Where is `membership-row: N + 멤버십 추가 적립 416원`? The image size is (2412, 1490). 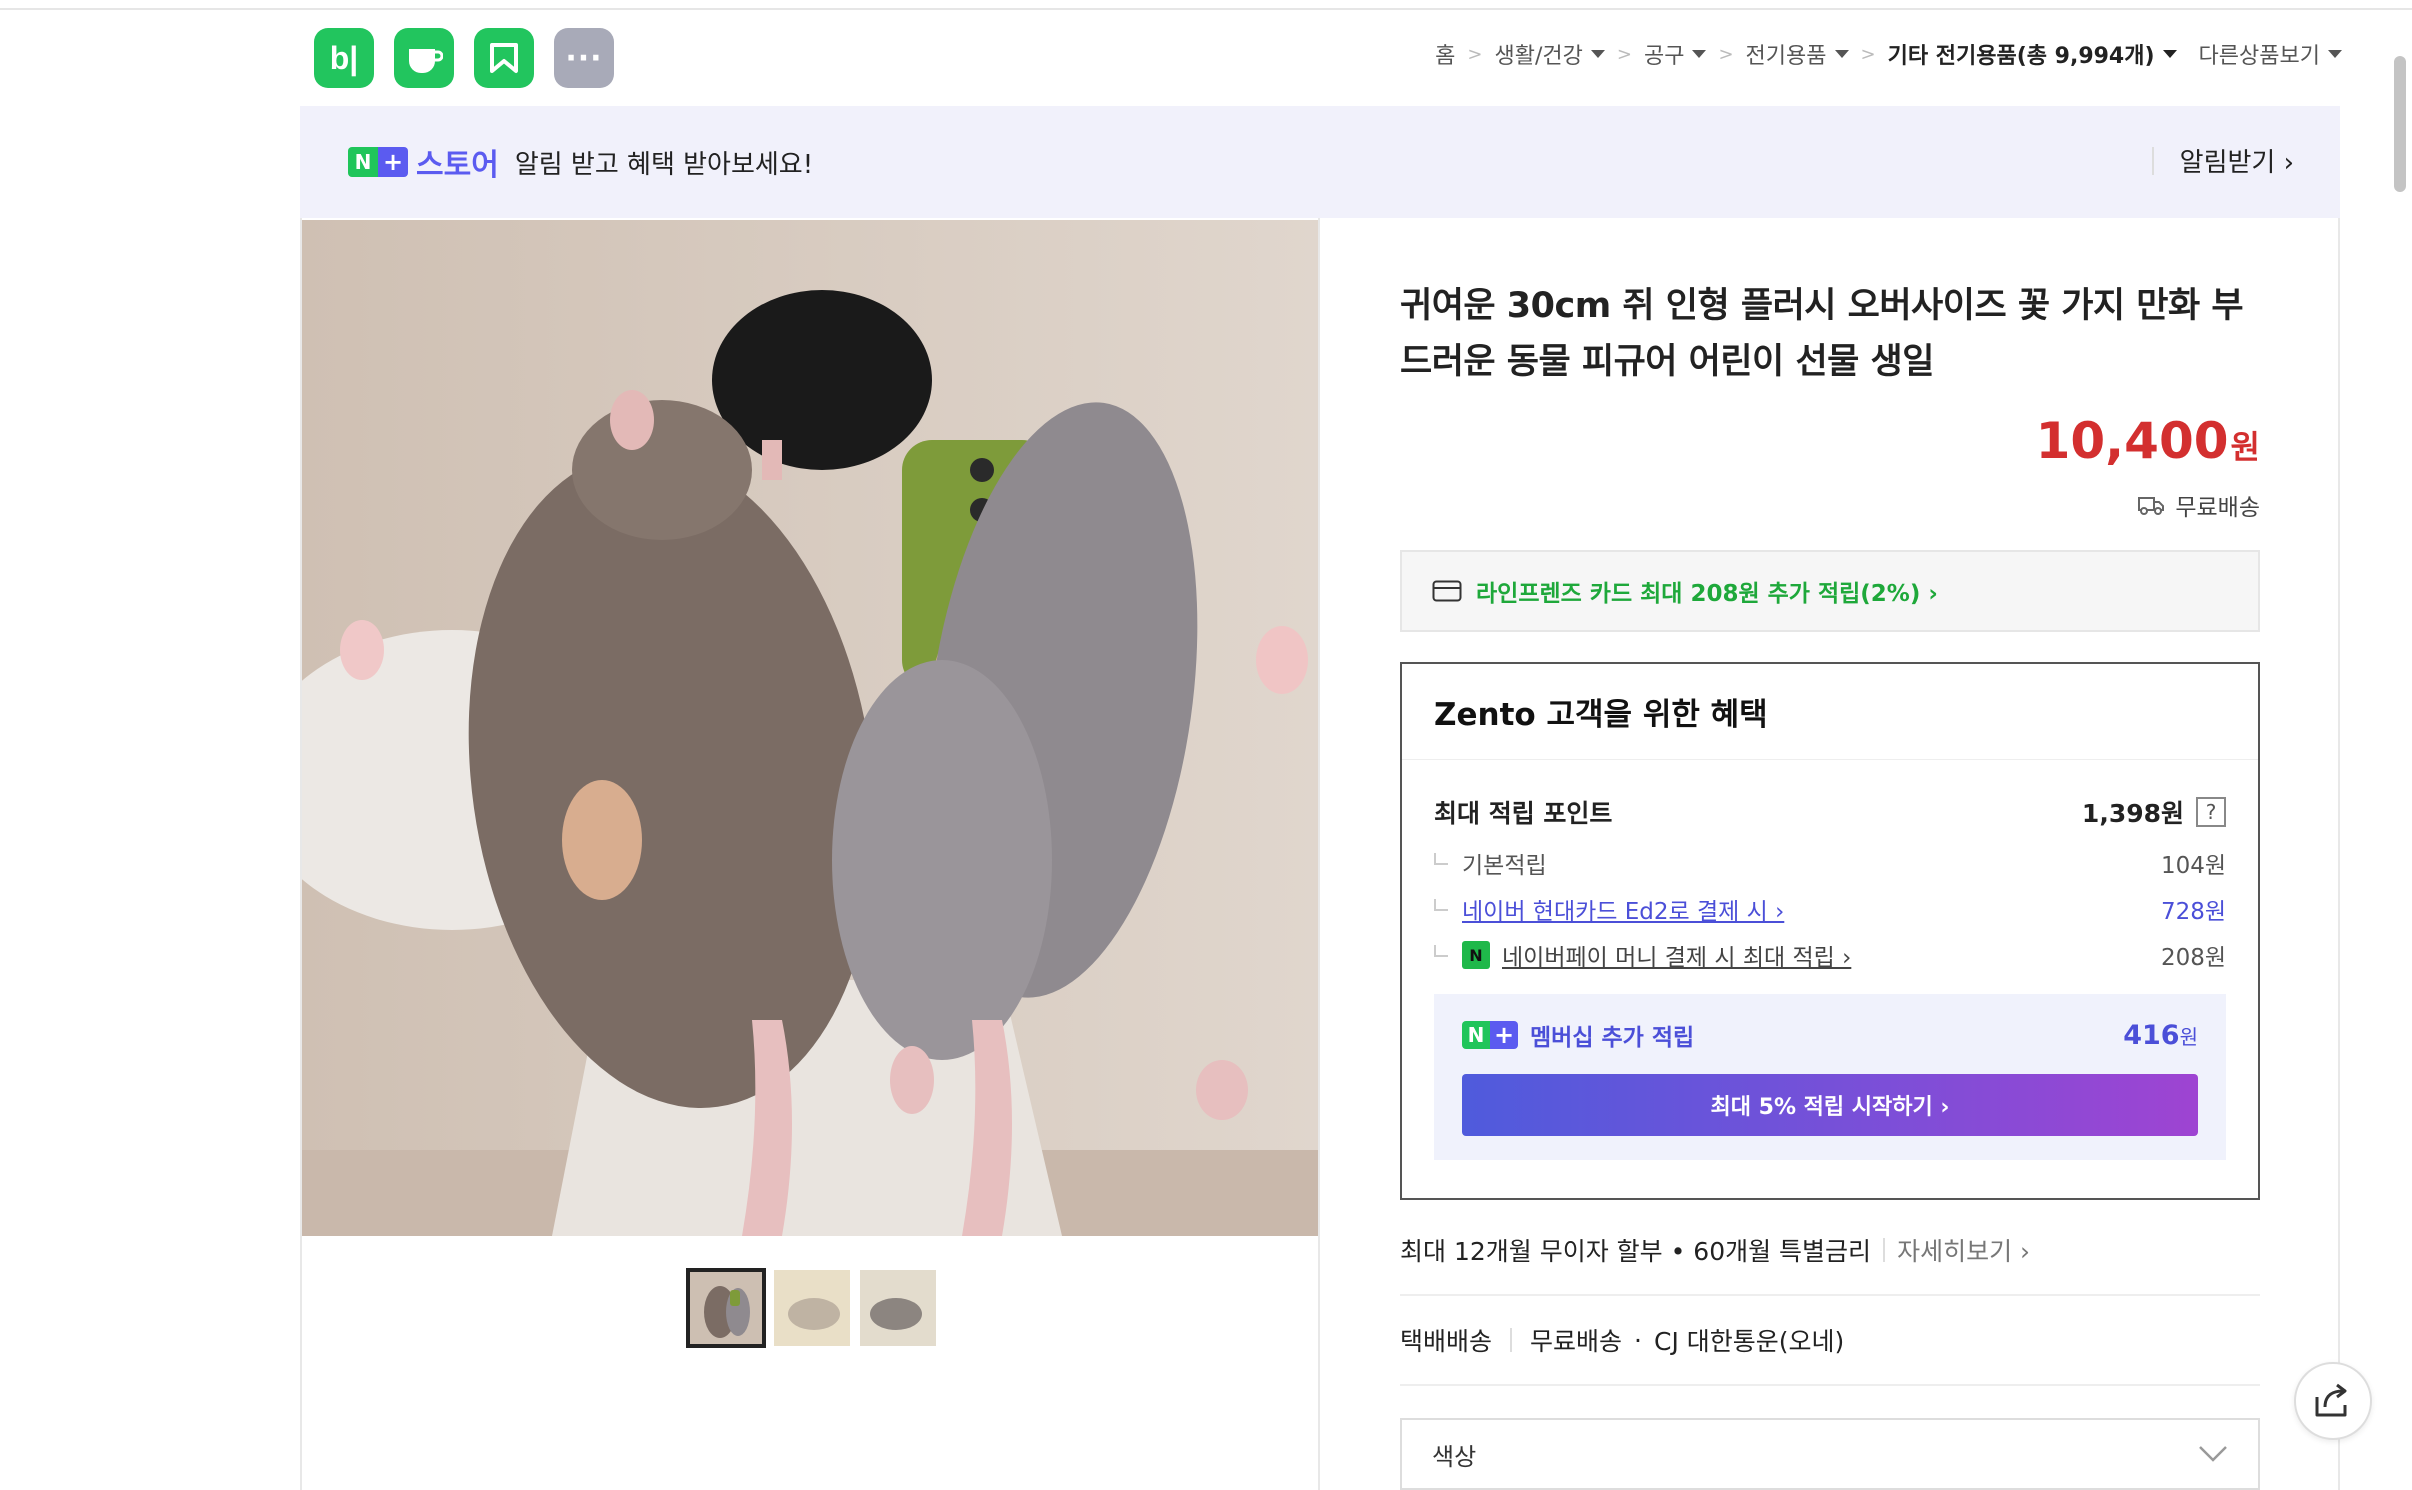
membership-row: N + 멤버십 추가 적립 416원 is located at coordinates (1830, 1035).